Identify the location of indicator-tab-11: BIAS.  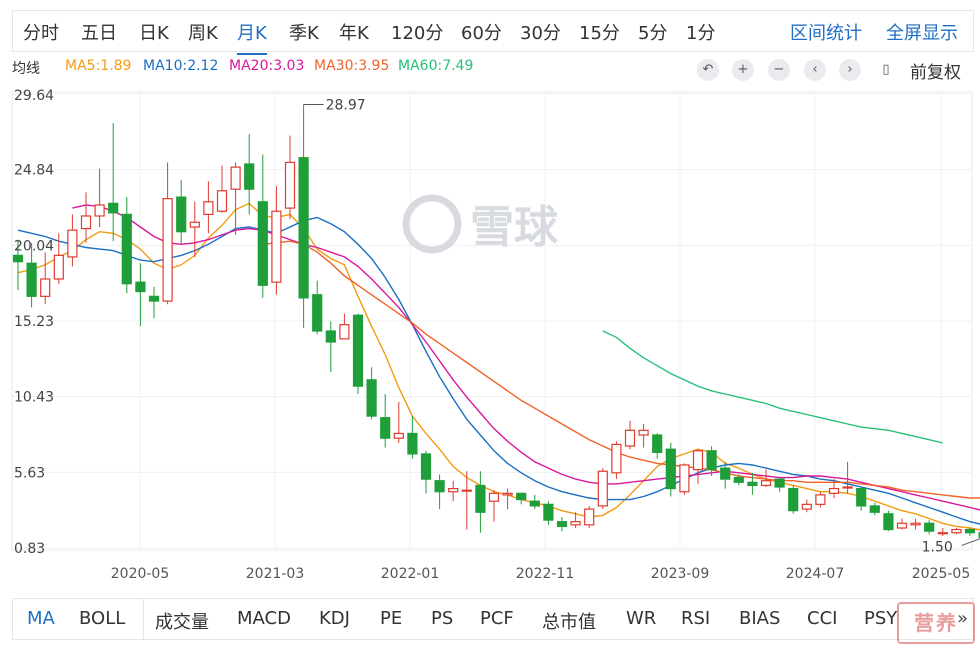
(759, 618).